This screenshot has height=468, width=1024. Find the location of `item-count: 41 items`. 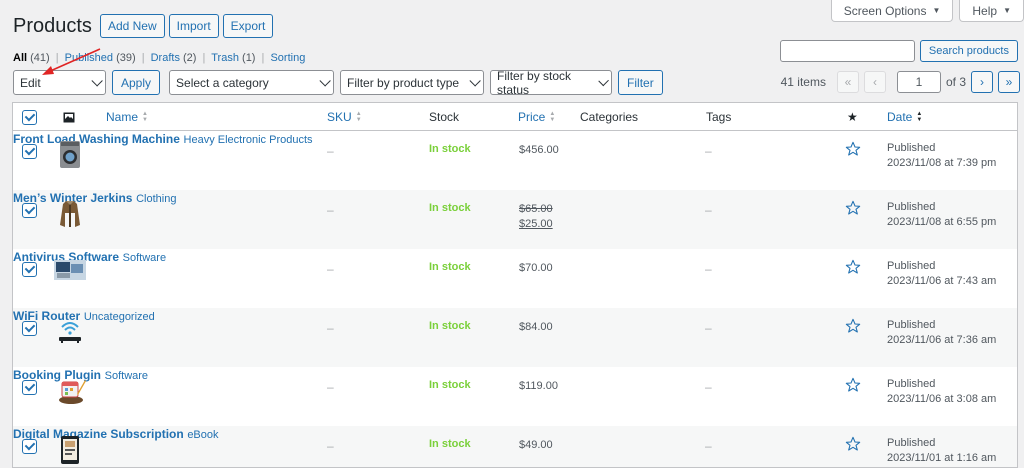

item-count: 41 items is located at coordinates (803, 82).